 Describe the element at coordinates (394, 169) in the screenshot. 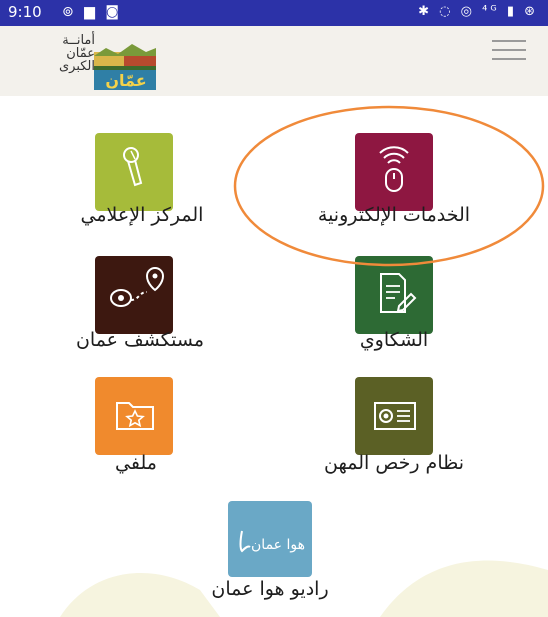

I see `touch-mouse-icon` at that location.